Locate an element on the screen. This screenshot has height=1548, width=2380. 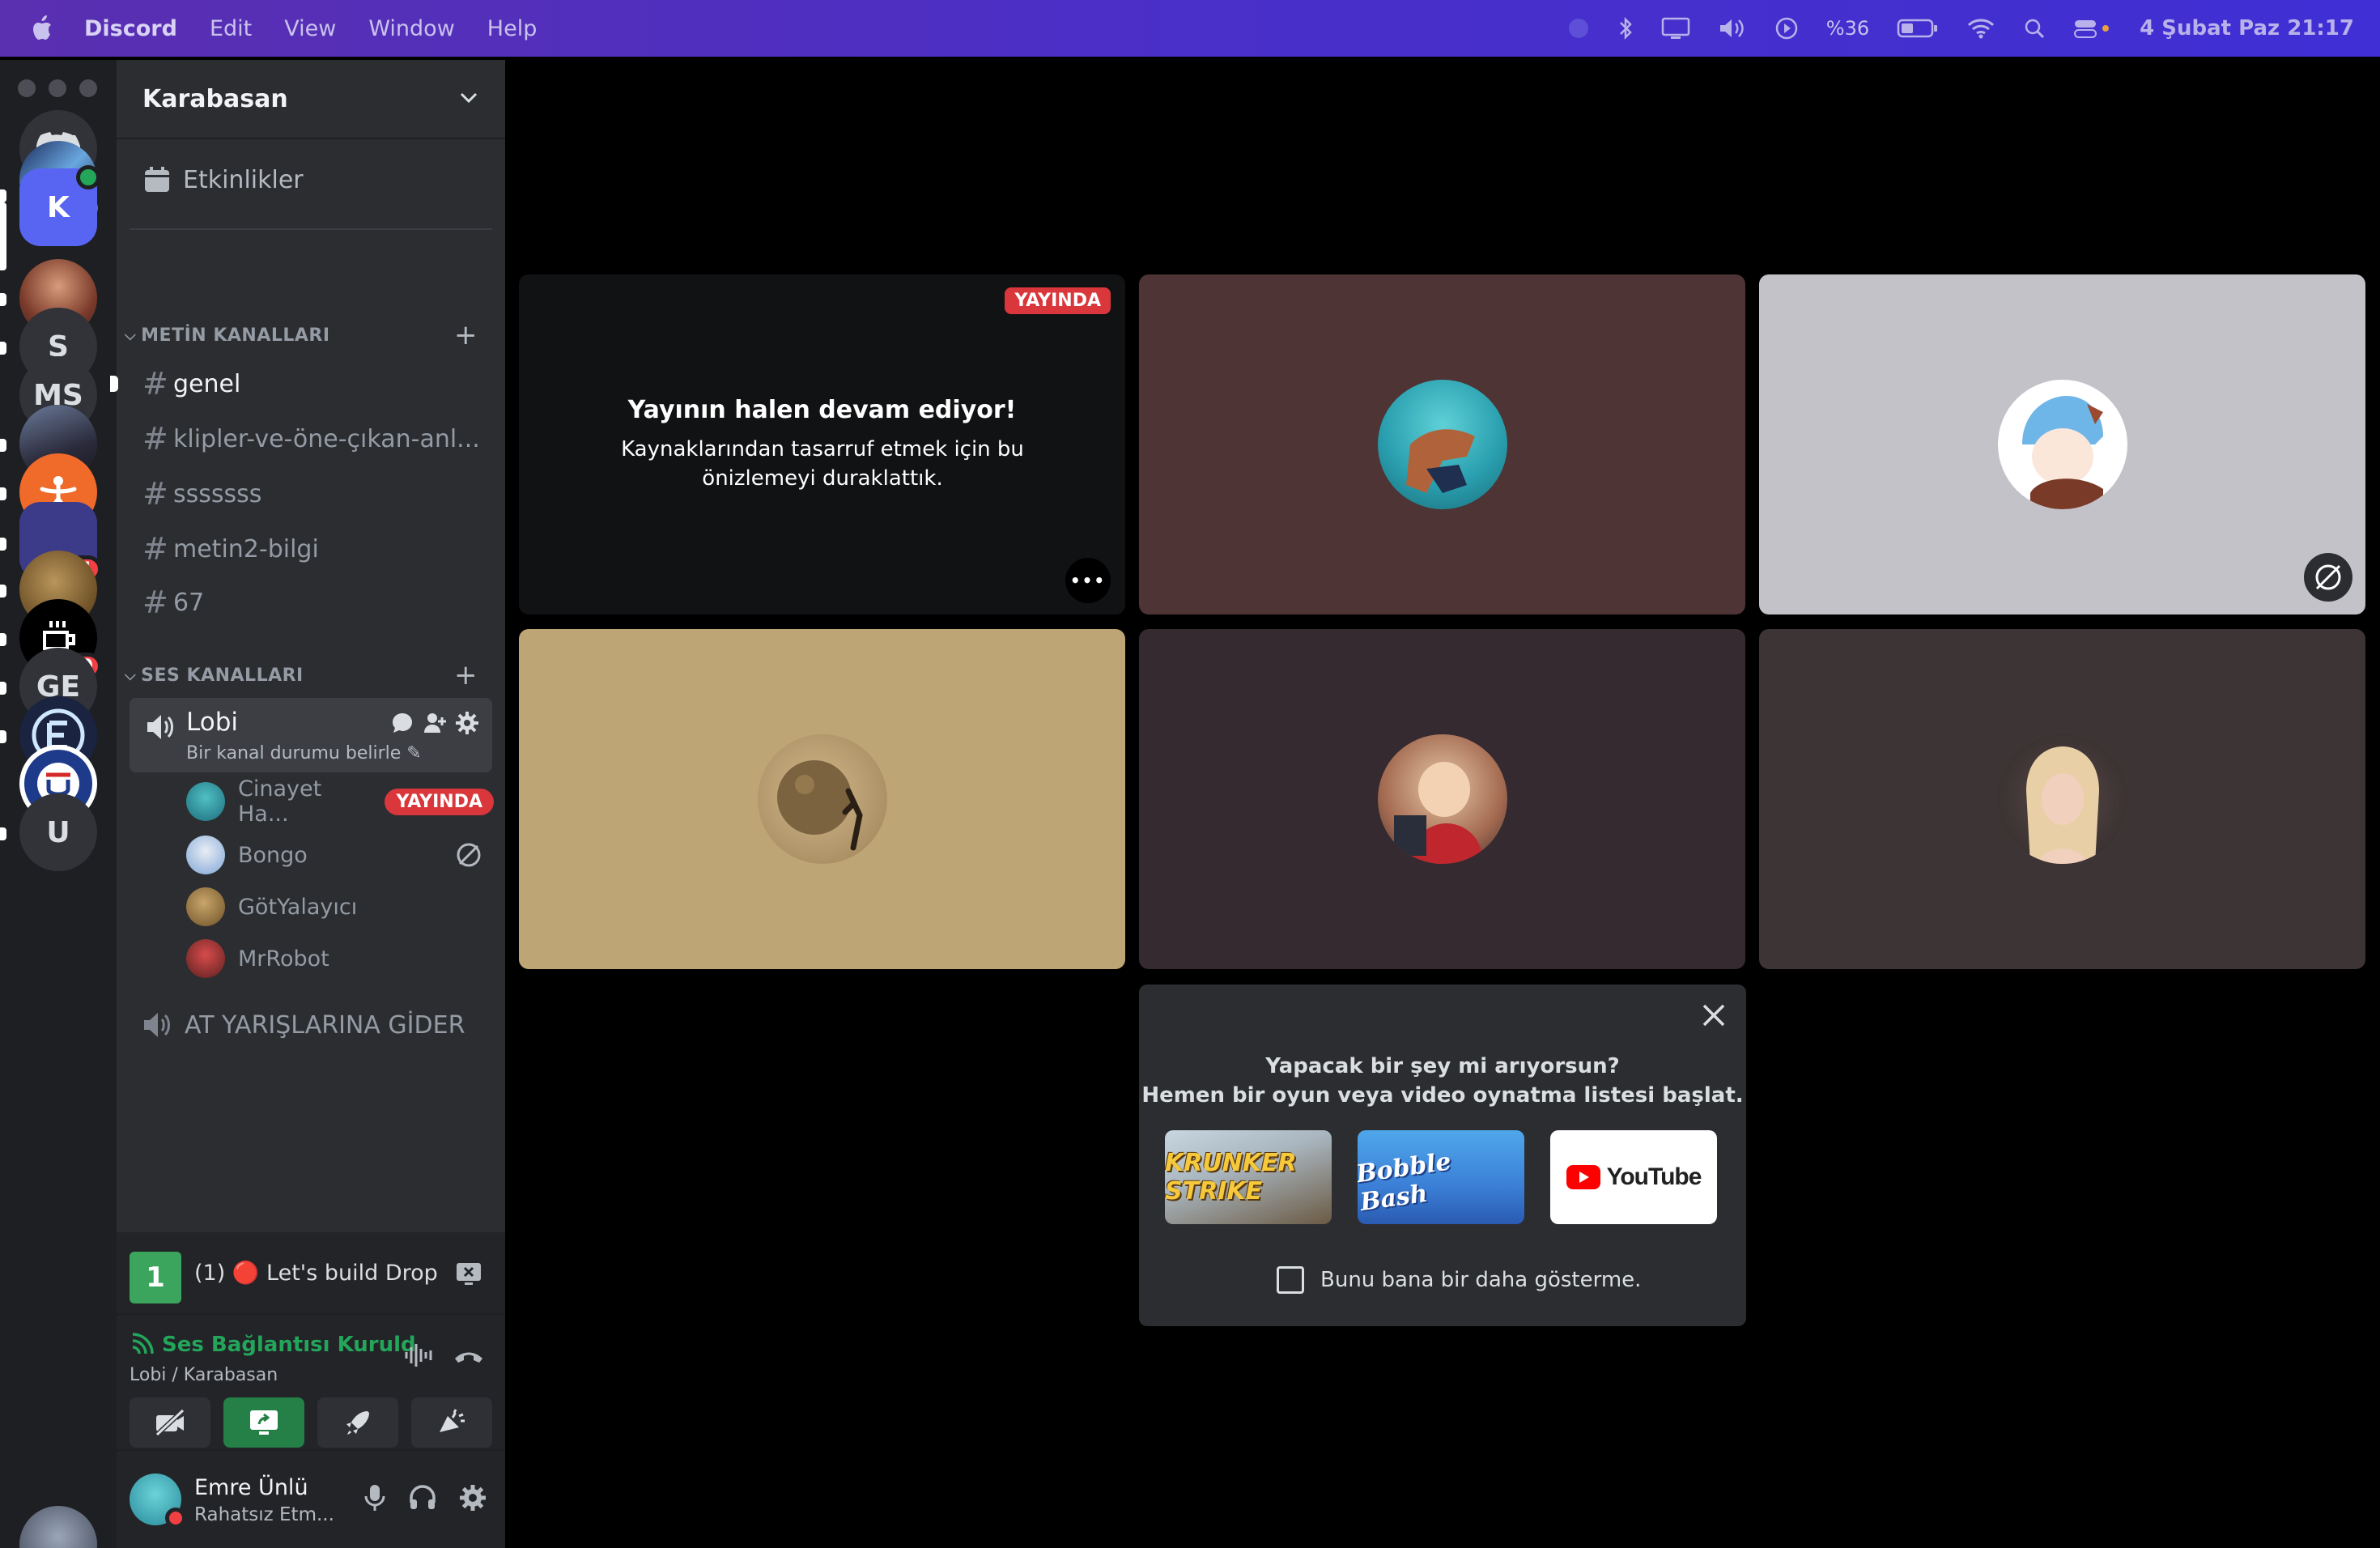
hash-icon: # is located at coordinates (155, 603).